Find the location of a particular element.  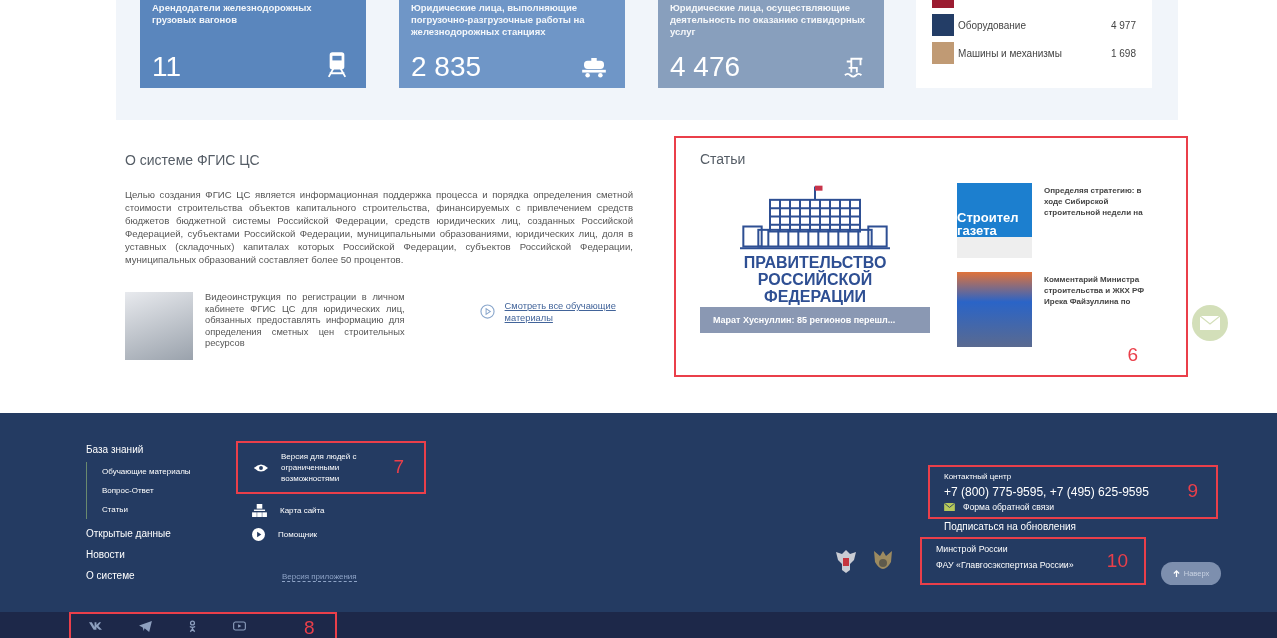

sitemap-icon is located at coordinates (259, 510).